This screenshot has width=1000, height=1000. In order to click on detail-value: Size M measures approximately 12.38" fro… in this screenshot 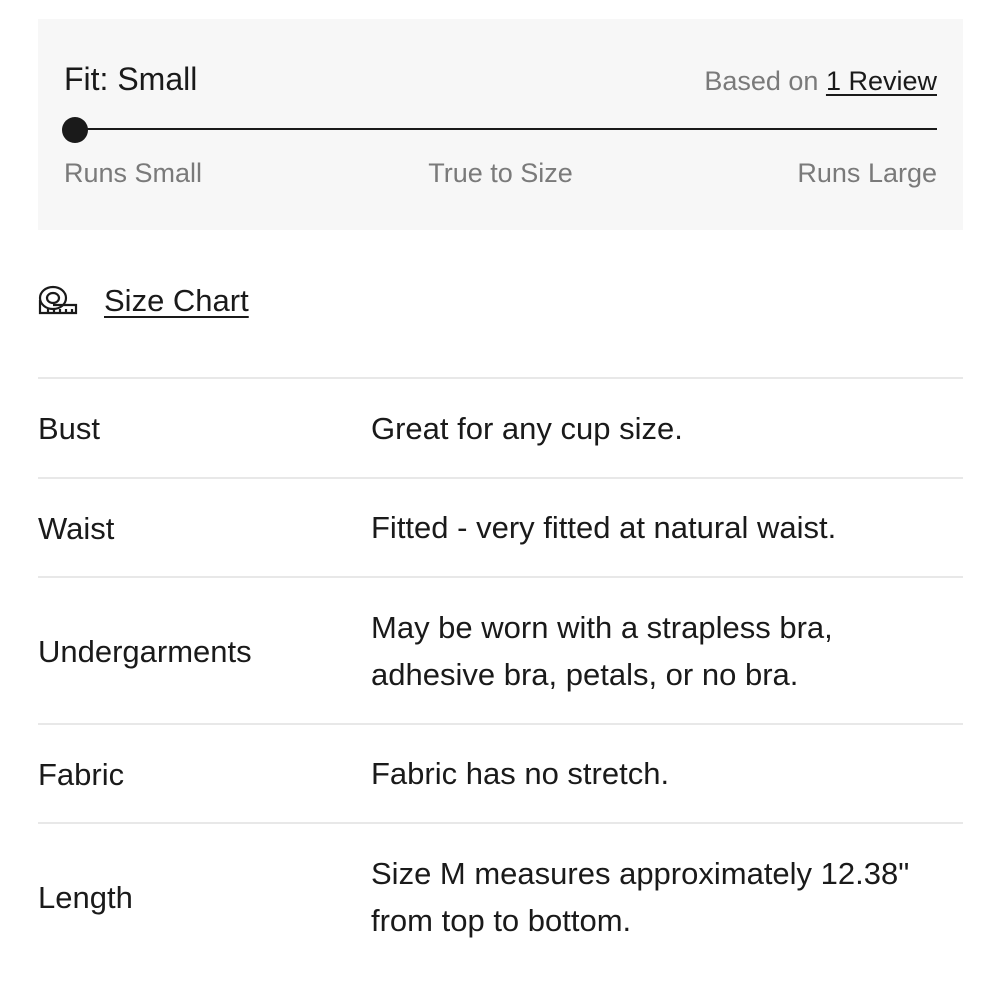, I will do `click(640, 896)`.